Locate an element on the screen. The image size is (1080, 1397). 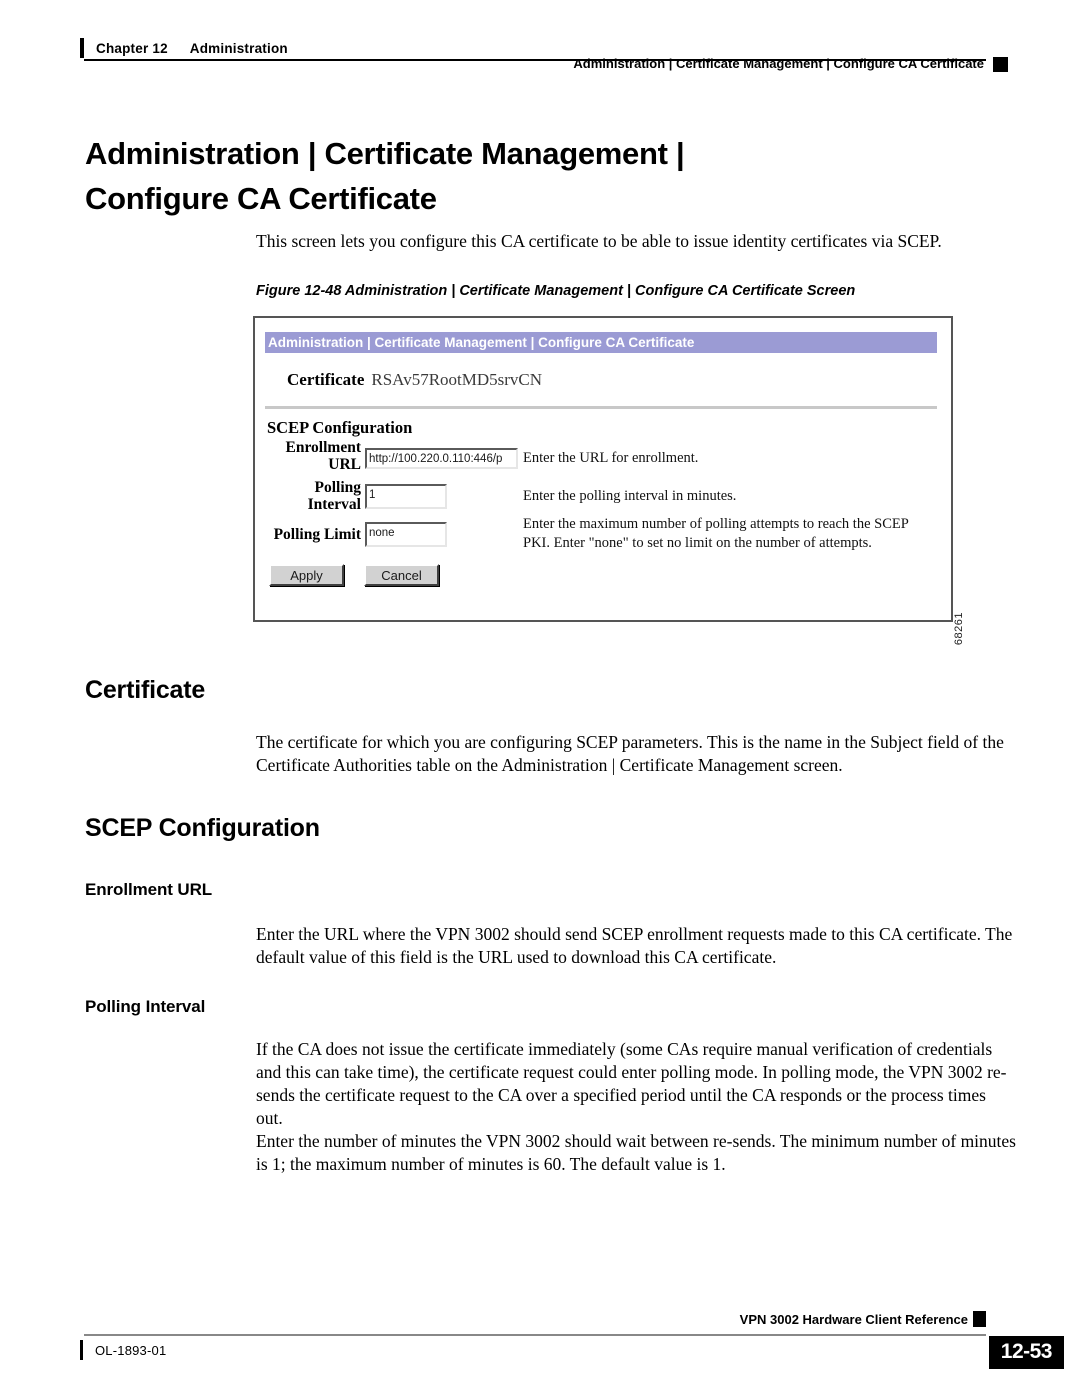
heading-scep-configuration: SCEP Configuration is located at coordinates (202, 828).